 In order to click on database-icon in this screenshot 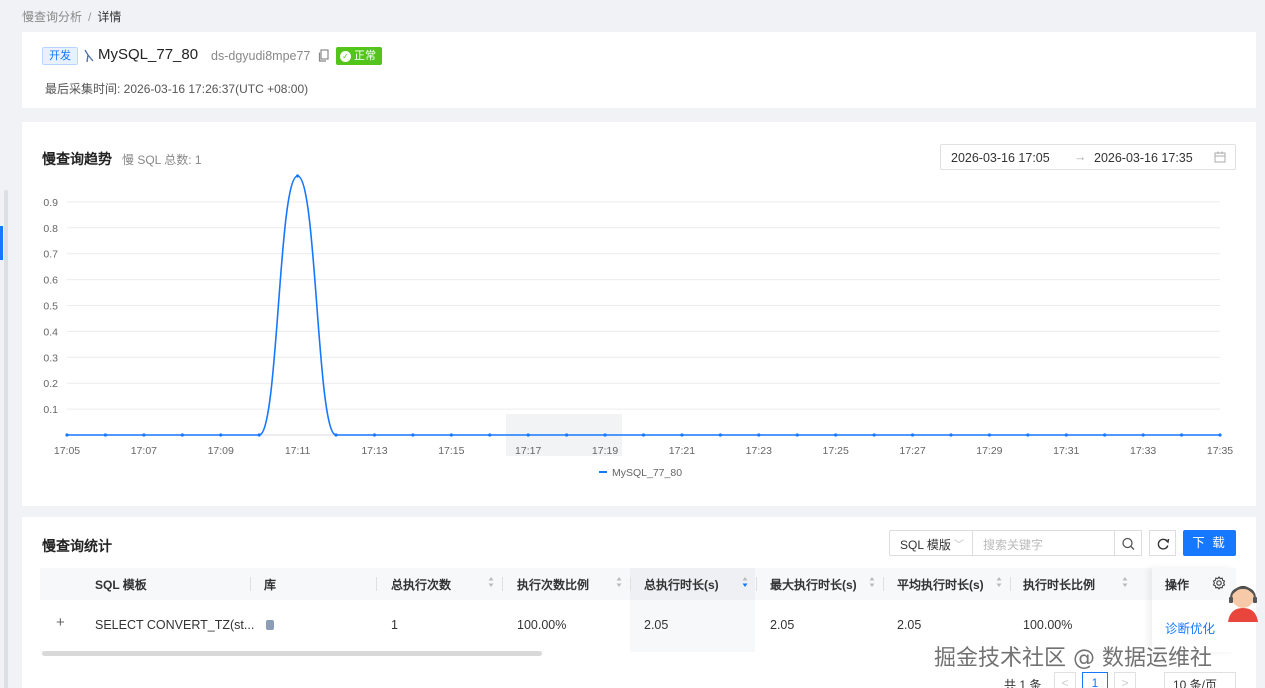, I will do `click(270, 625)`.